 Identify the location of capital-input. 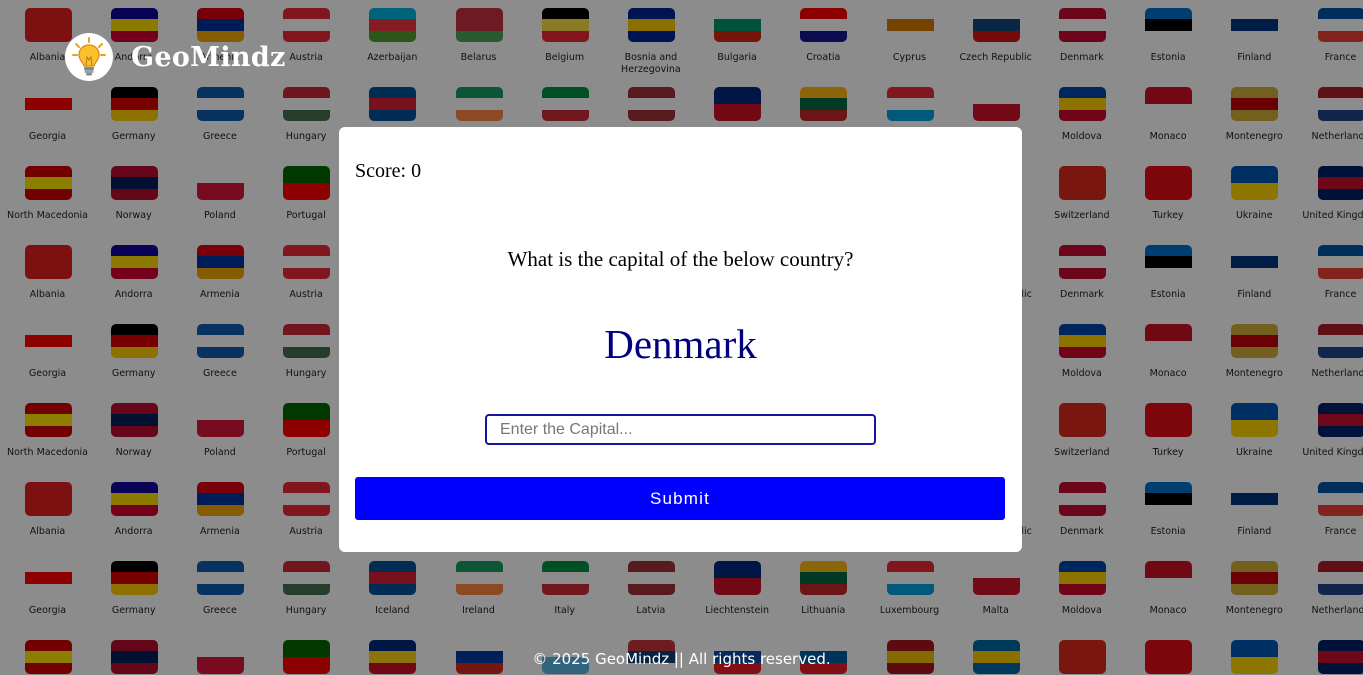
(680, 429).